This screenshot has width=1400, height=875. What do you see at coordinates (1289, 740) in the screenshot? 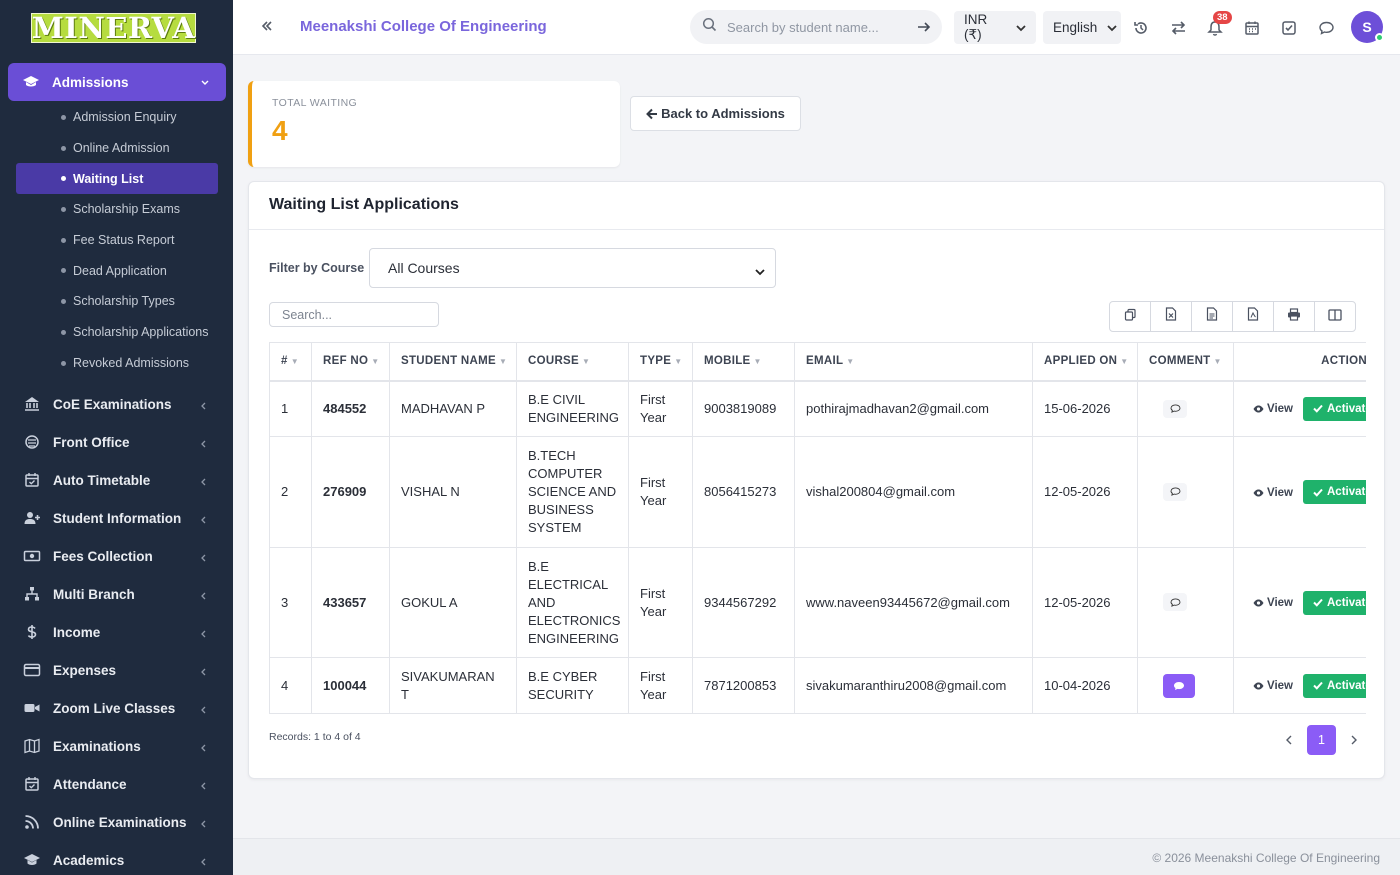
I see `prev-page-icon` at bounding box center [1289, 740].